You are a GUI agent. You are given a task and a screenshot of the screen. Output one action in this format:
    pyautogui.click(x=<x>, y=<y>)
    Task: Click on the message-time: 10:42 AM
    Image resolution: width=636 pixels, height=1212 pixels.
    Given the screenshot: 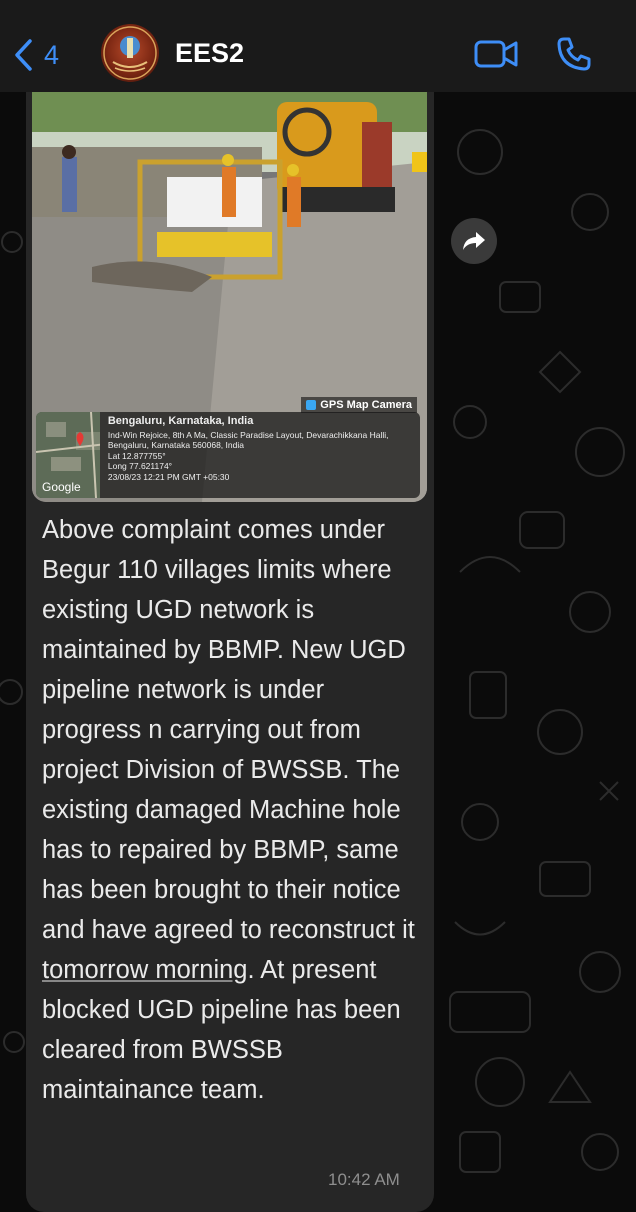 What is the action you would take?
    pyautogui.click(x=364, y=1179)
    